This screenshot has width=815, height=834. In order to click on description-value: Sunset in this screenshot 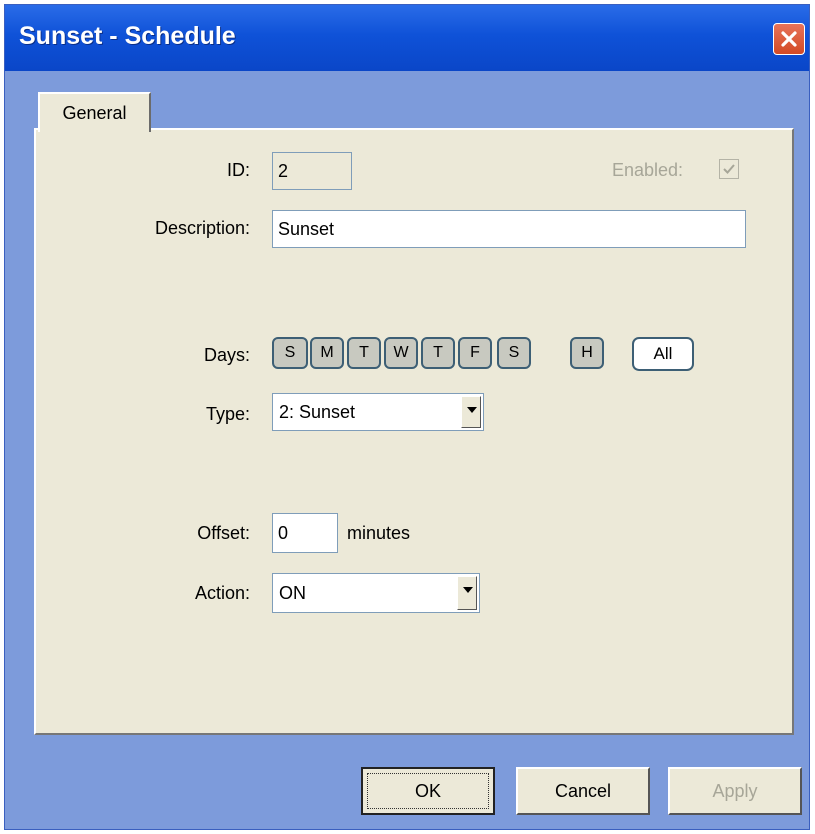, I will do `click(306, 228)`.